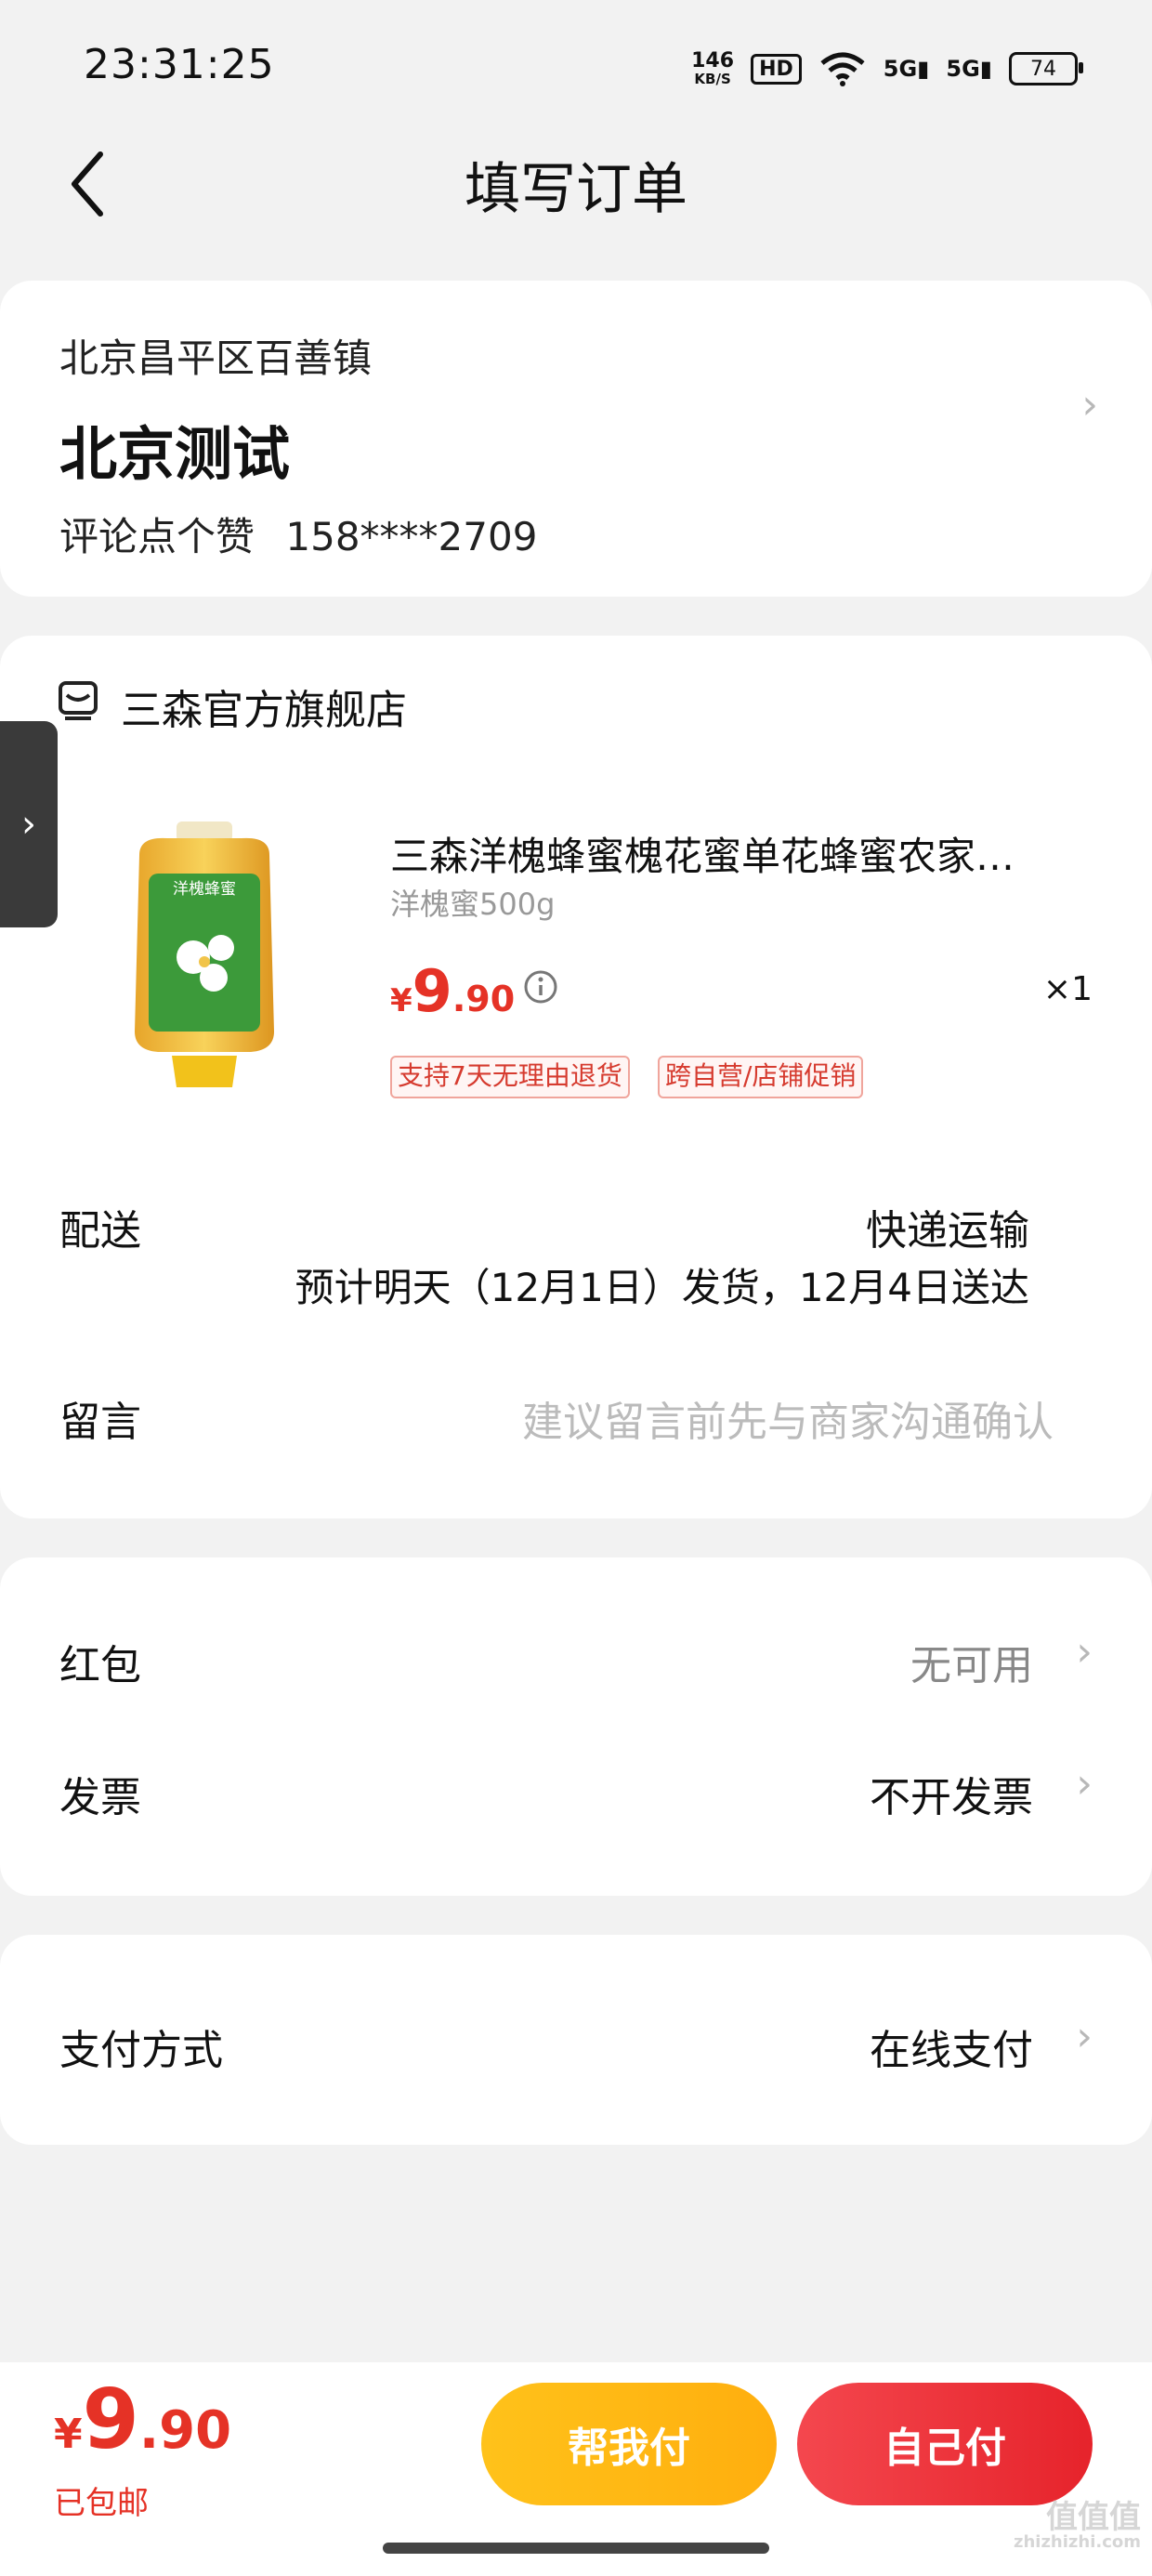 The height and width of the screenshot is (2576, 1152). I want to click on watermark-sub: zhizhizhi.com, so click(1077, 2542).